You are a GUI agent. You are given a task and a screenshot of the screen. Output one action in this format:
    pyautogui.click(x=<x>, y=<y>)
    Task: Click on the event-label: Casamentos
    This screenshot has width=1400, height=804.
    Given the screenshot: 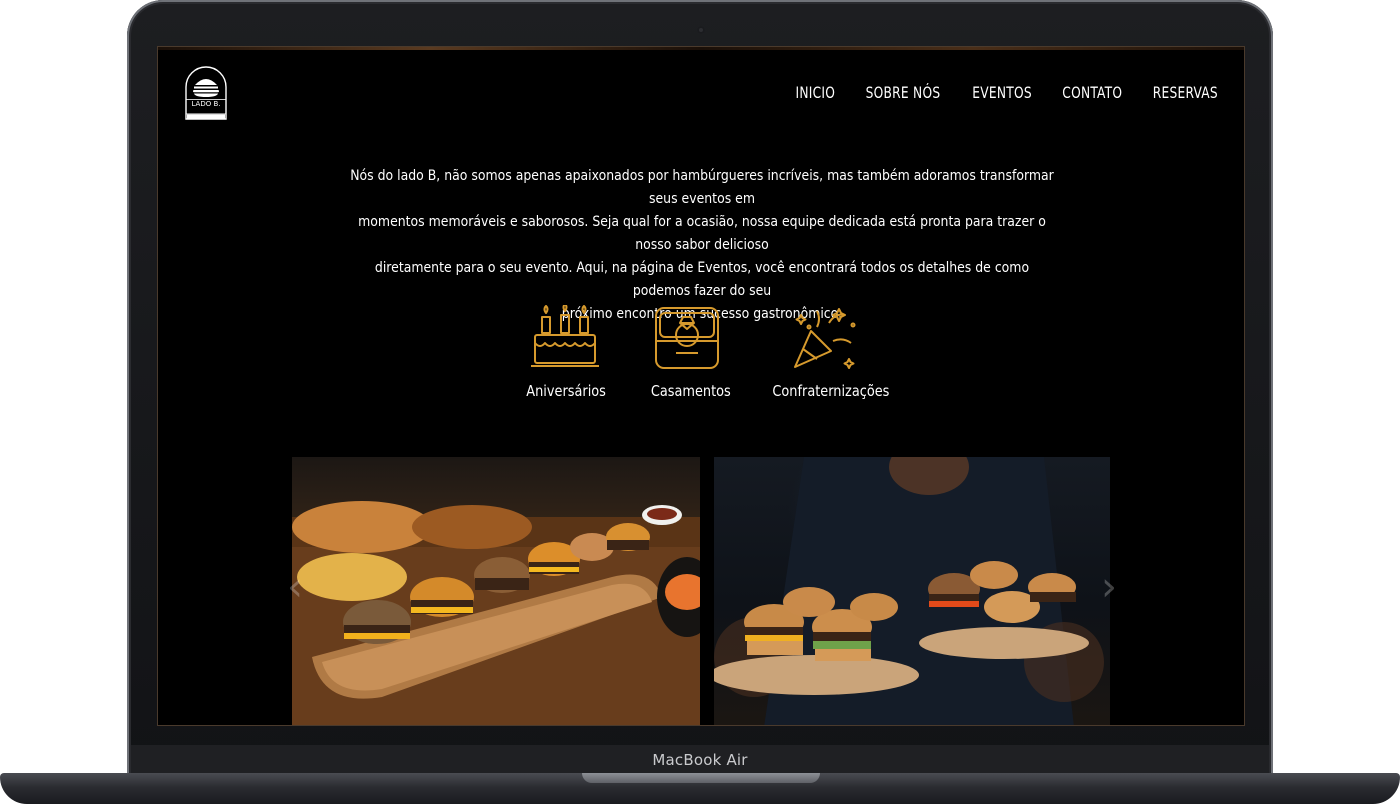 What is the action you would take?
    pyautogui.click(x=690, y=391)
    